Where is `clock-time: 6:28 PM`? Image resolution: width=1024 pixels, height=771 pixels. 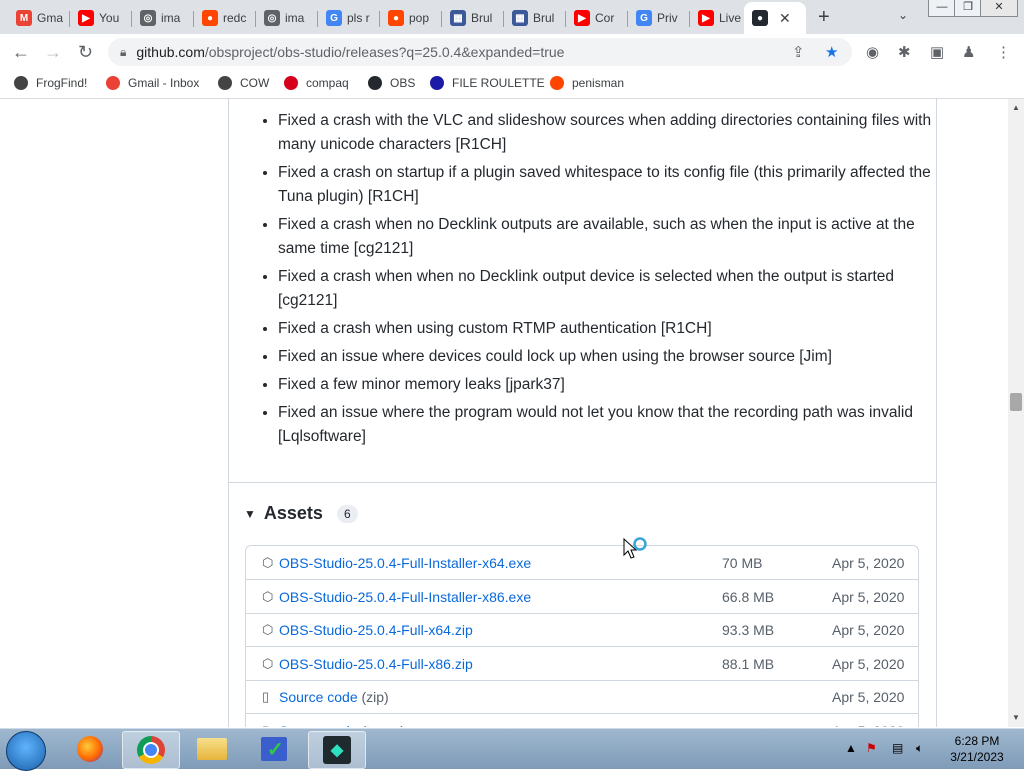
clock-time: 6:28 PM is located at coordinates (977, 741).